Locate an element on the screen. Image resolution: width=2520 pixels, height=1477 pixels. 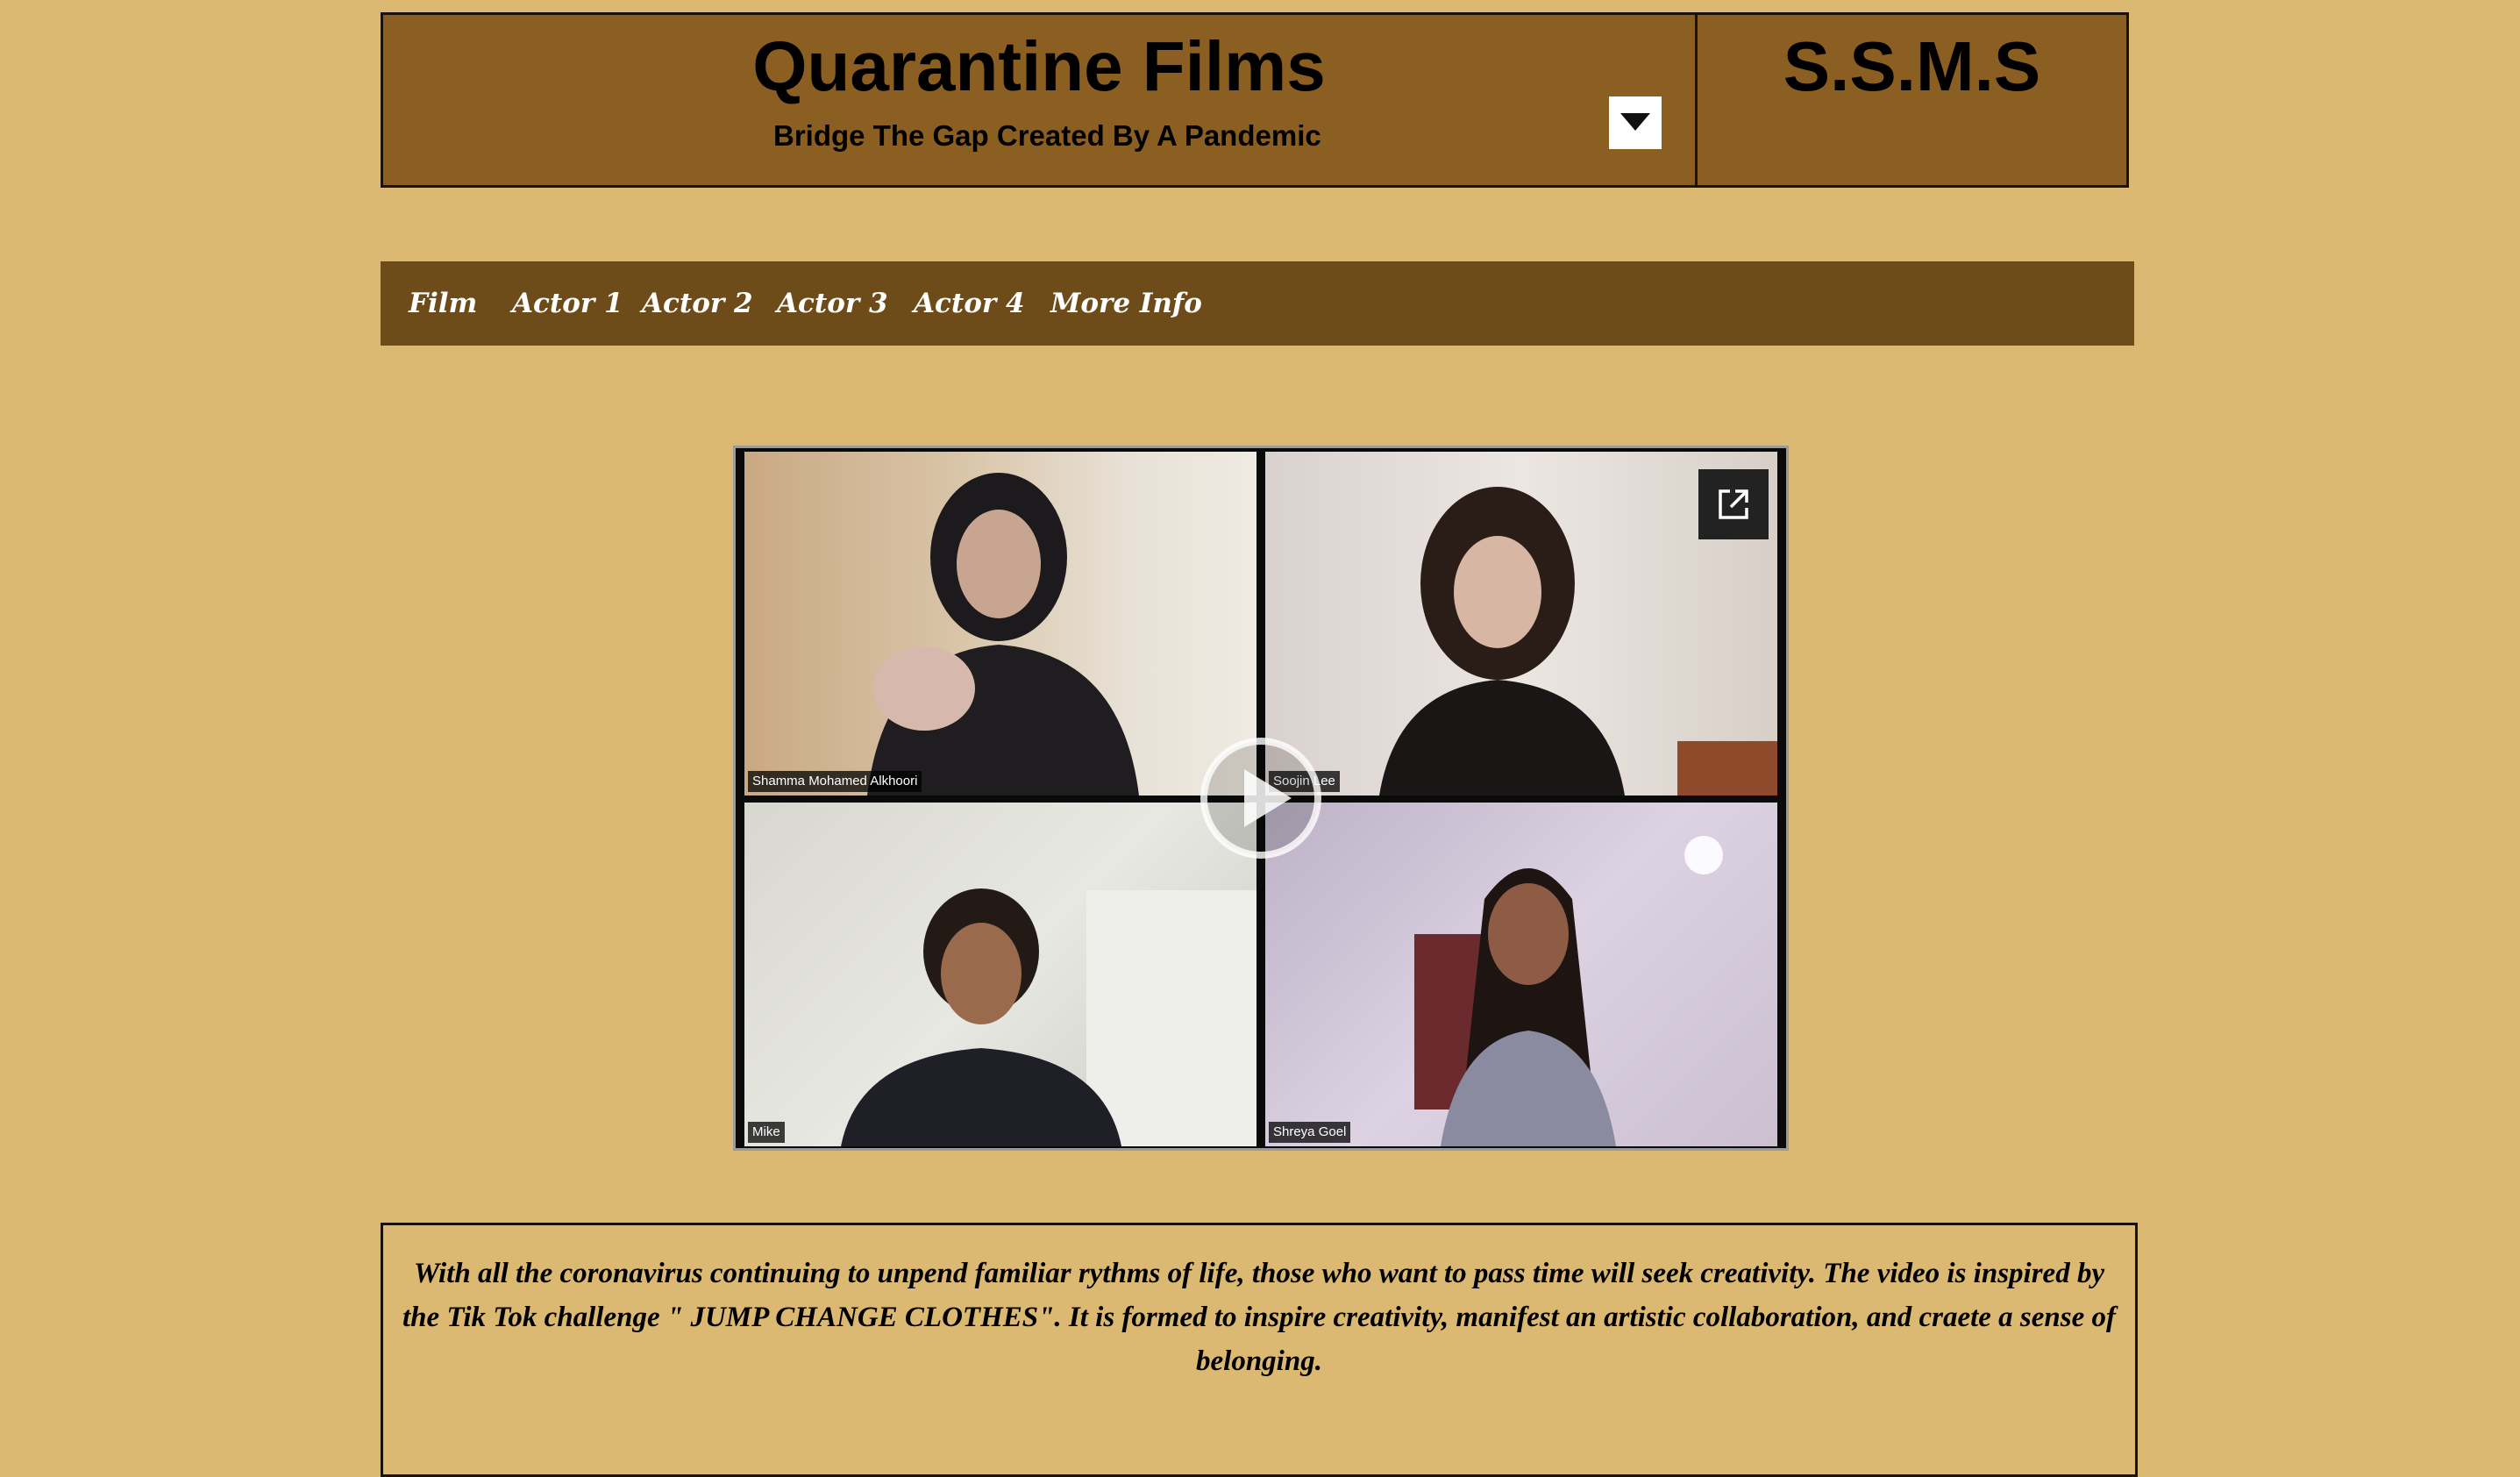
brand-title: S.S.M.S is located at coordinates (1912, 66).